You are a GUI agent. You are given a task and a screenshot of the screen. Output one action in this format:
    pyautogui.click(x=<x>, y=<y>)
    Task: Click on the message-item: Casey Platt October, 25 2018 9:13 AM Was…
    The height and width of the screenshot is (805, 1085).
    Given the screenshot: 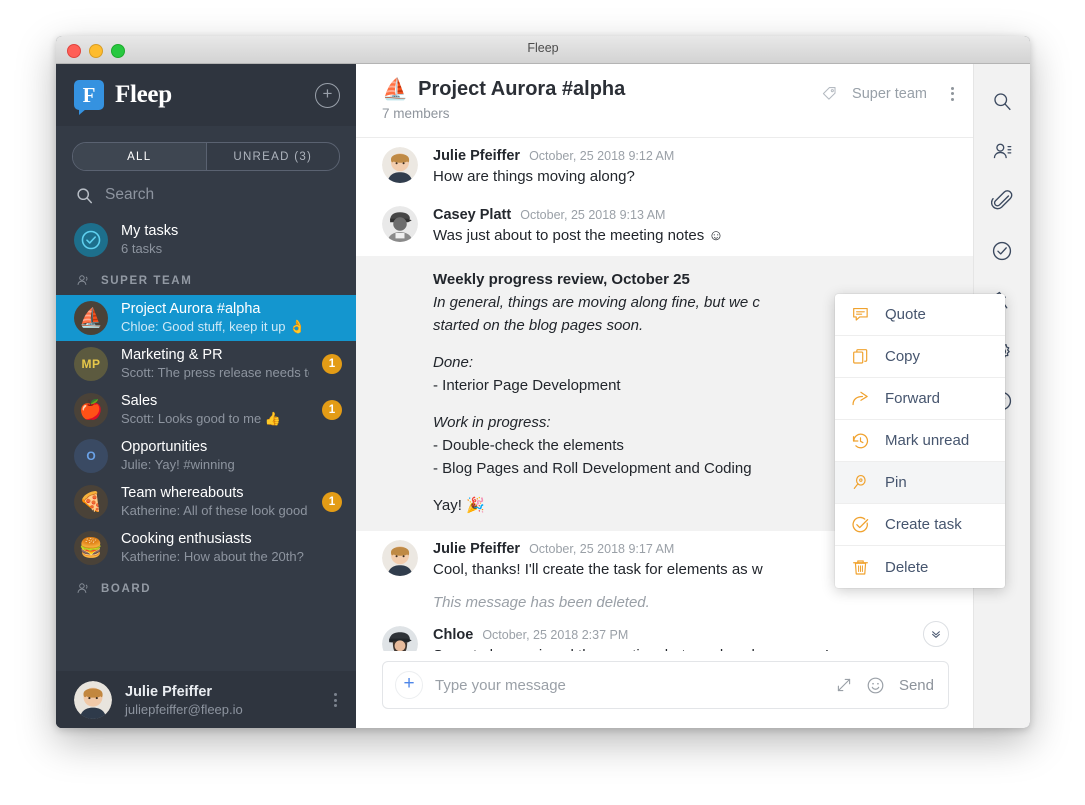 What is the action you would take?
    pyautogui.click(x=664, y=226)
    